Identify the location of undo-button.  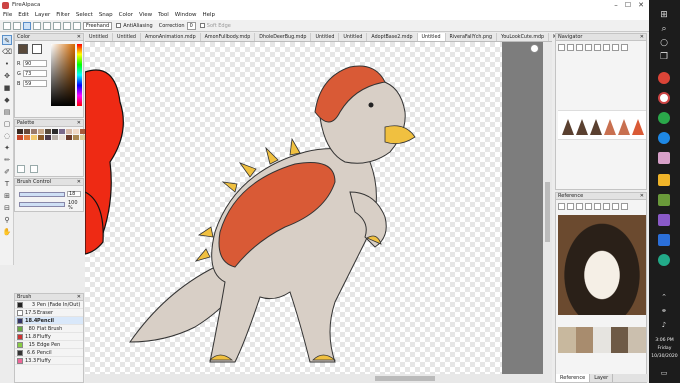
(7, 25).